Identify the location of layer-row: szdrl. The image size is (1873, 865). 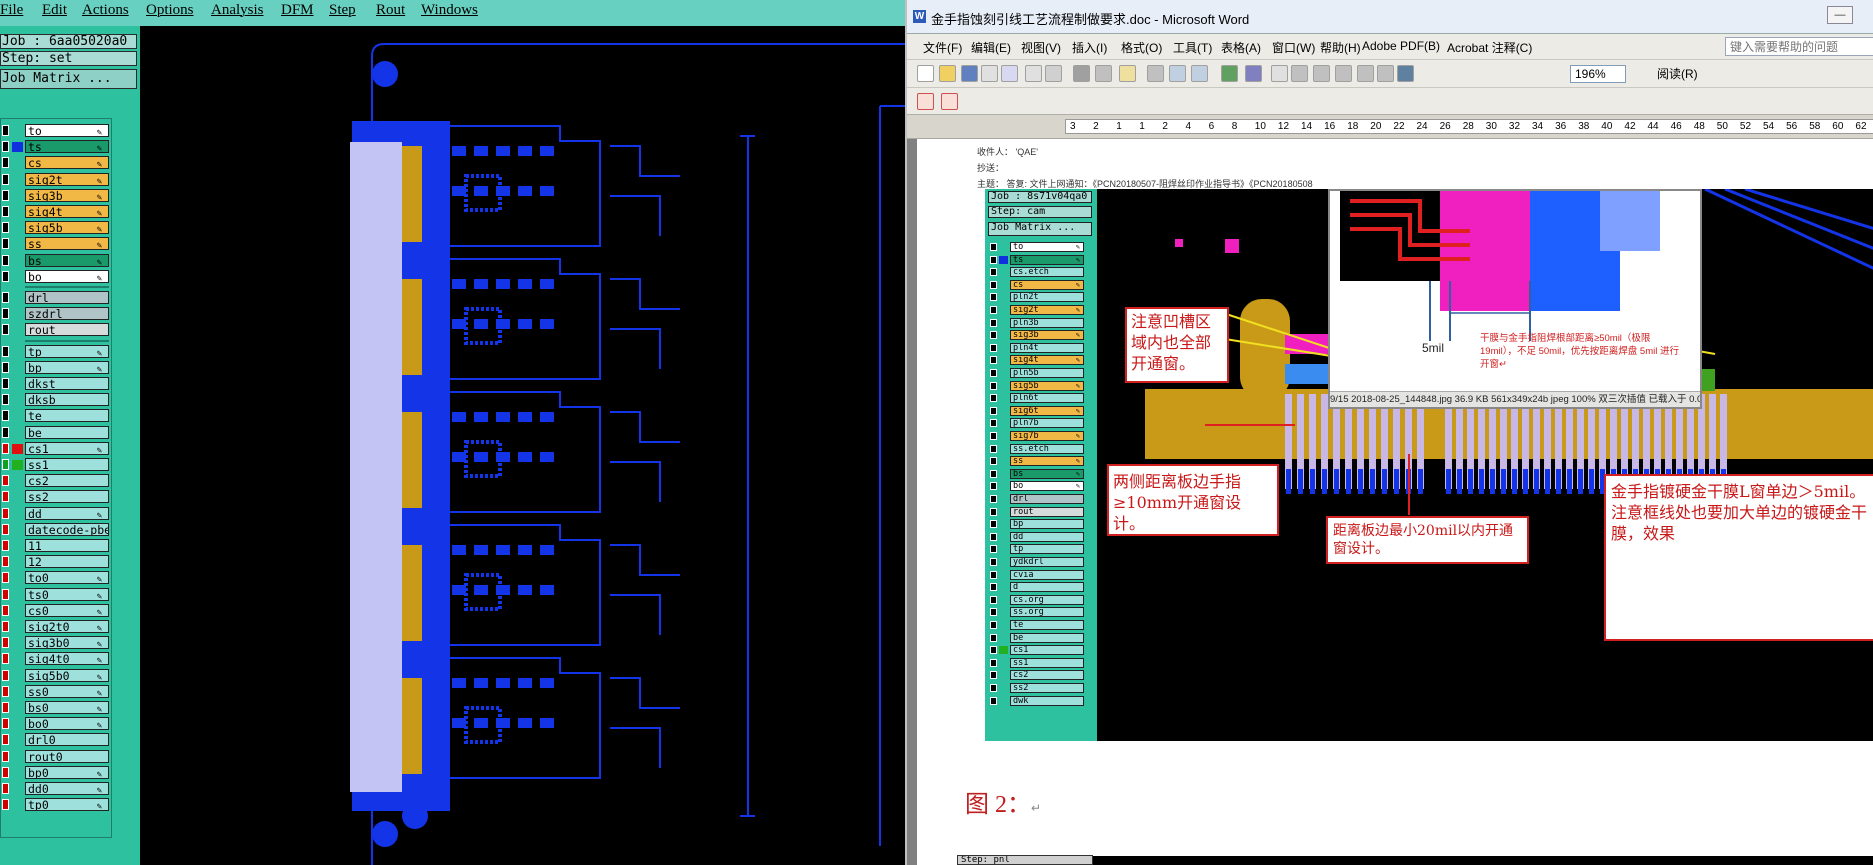
(57, 313).